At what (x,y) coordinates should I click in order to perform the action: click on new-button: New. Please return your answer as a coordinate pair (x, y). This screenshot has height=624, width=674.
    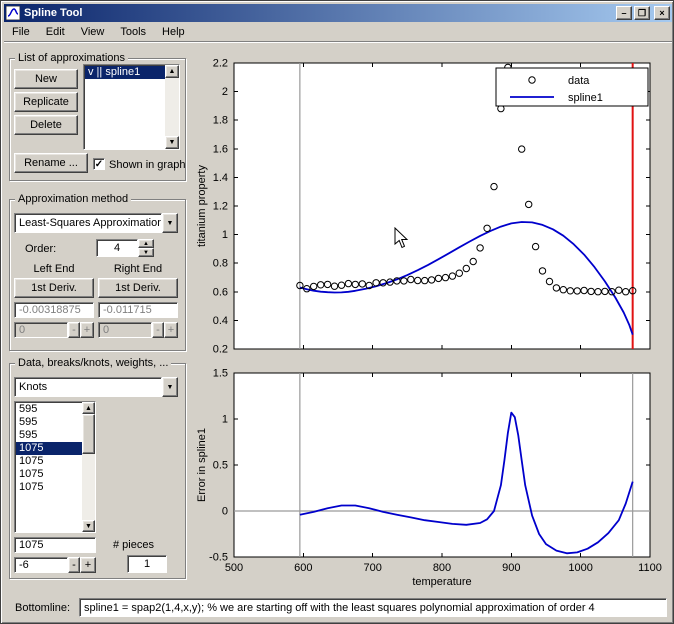
    Looking at the image, I should click on (46, 79).